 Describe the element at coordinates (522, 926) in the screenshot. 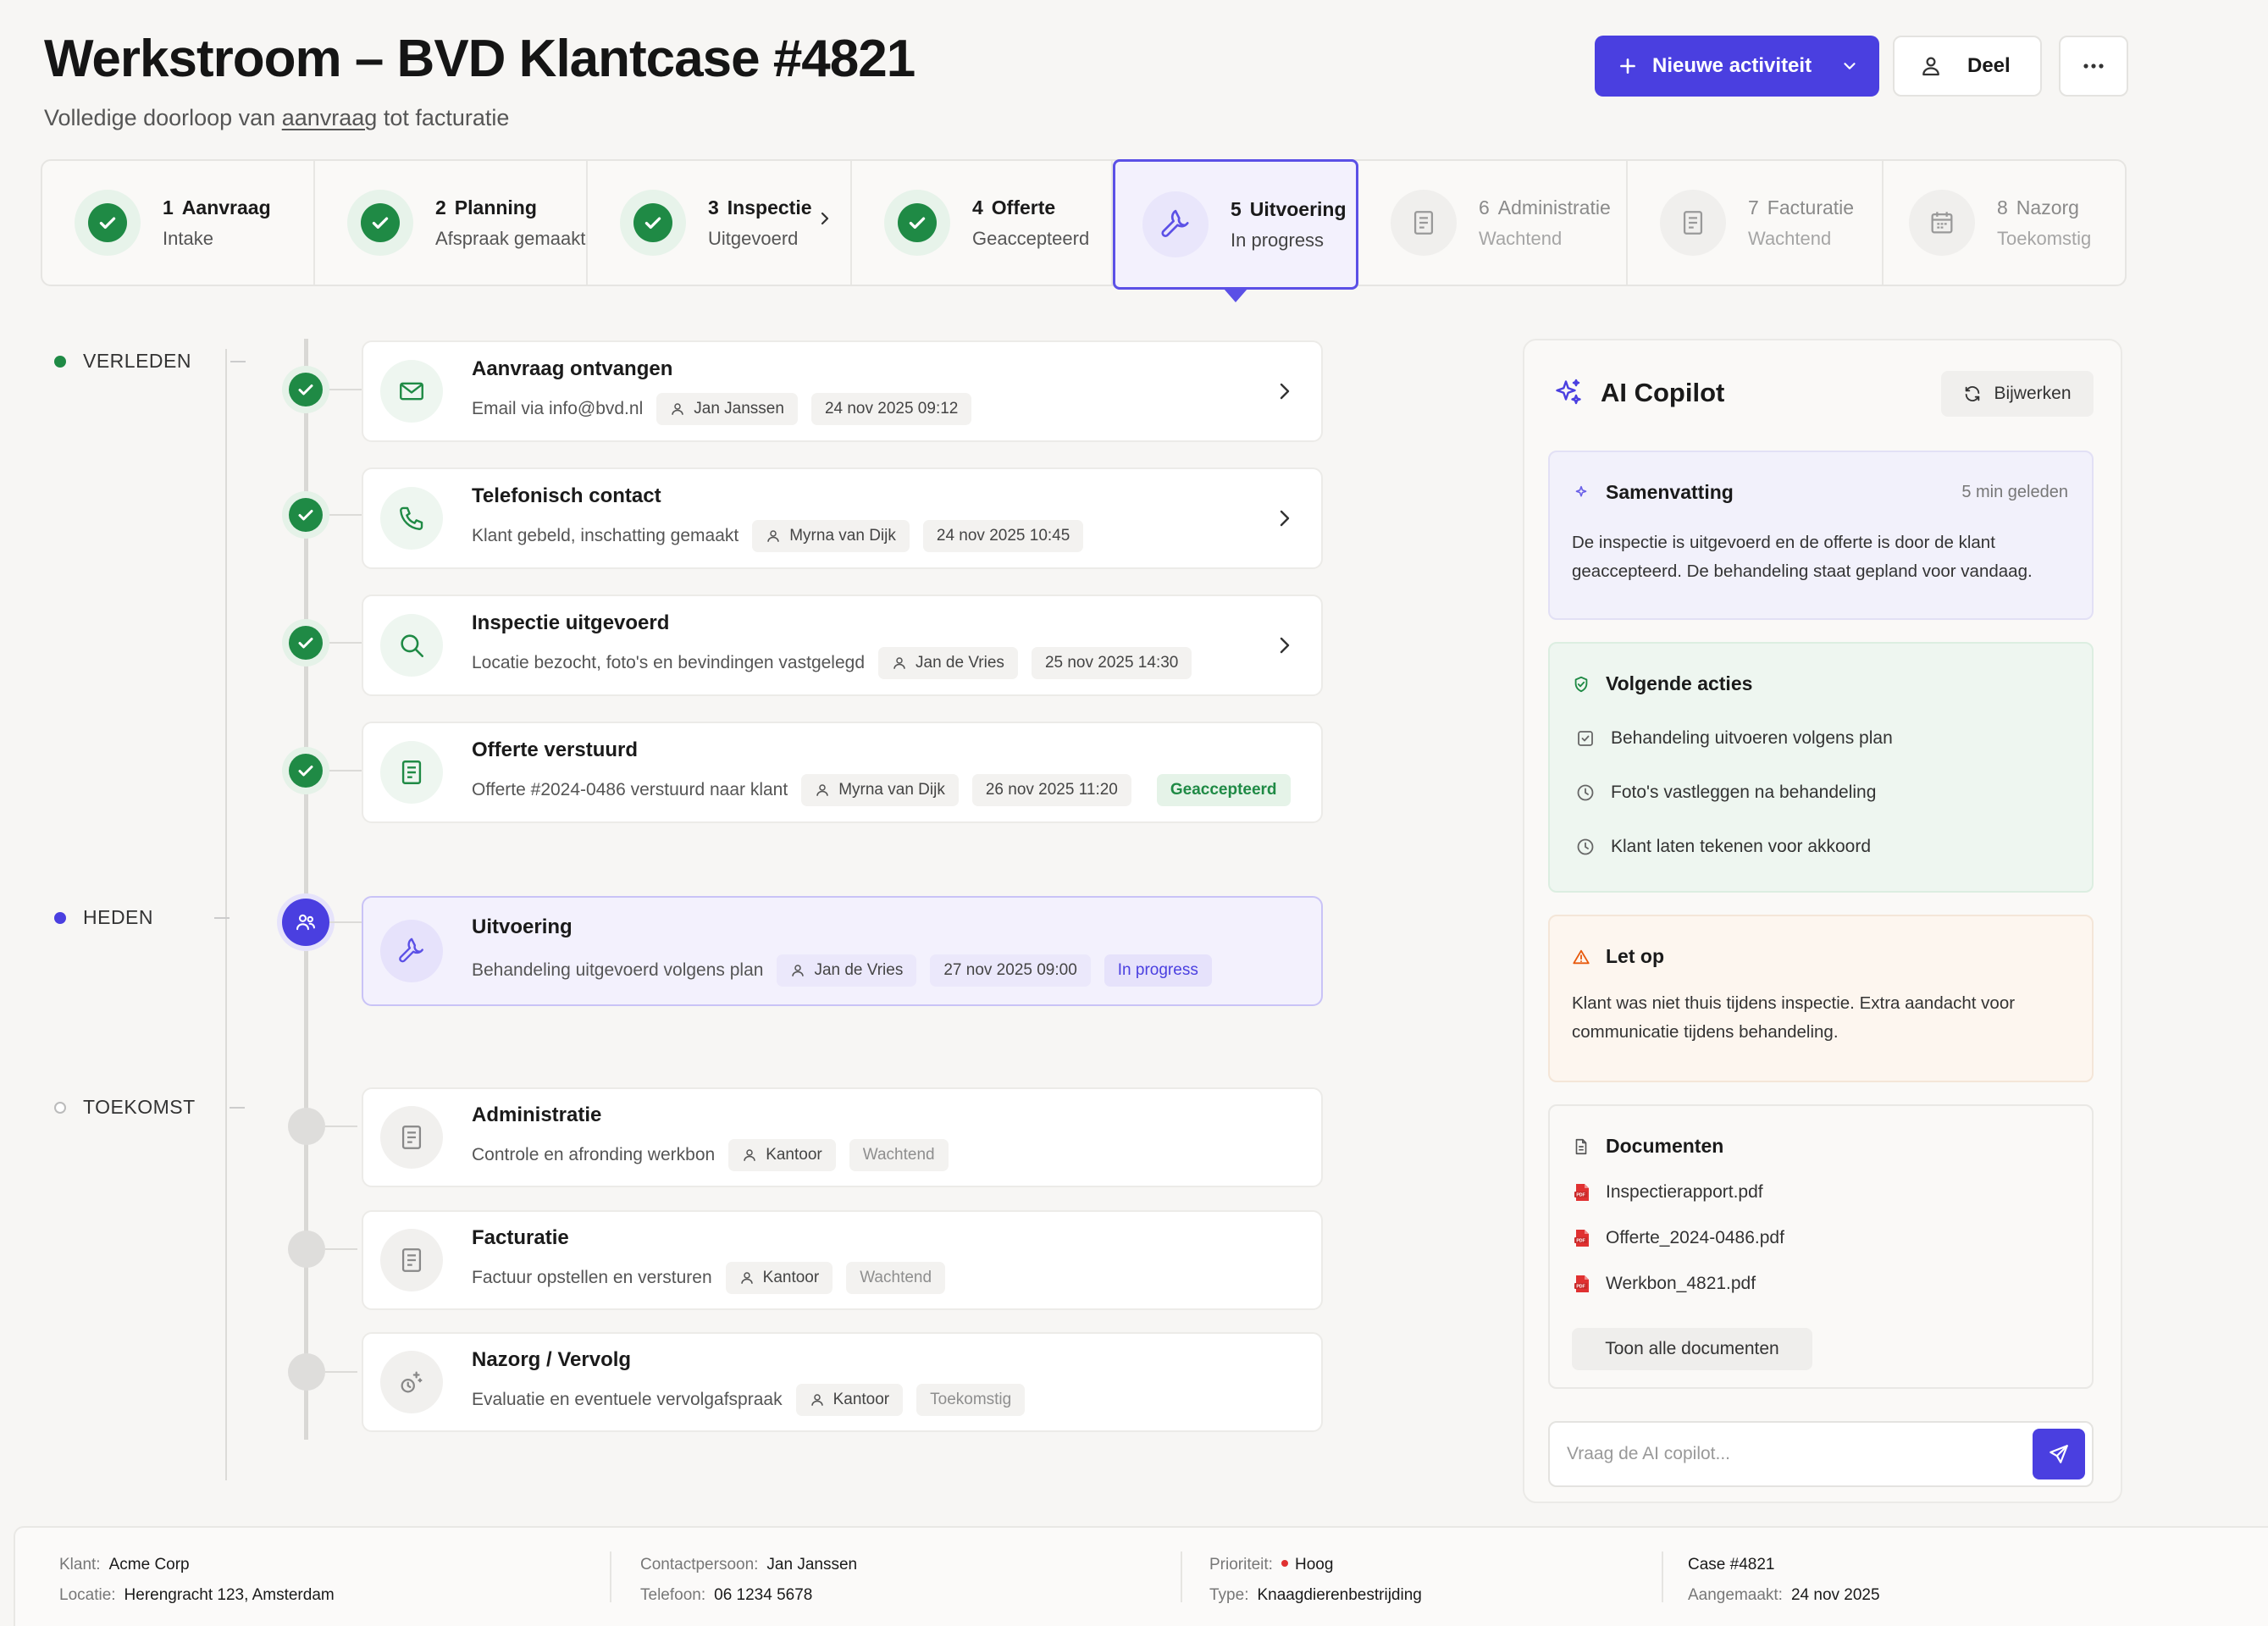

I see `activity-title: Uitvoering` at that location.